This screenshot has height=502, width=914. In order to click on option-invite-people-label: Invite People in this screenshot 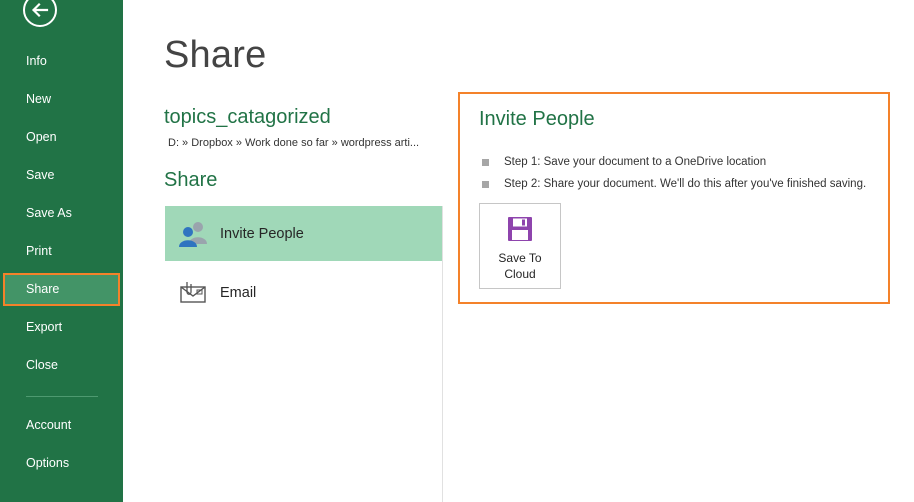, I will do `click(262, 233)`.